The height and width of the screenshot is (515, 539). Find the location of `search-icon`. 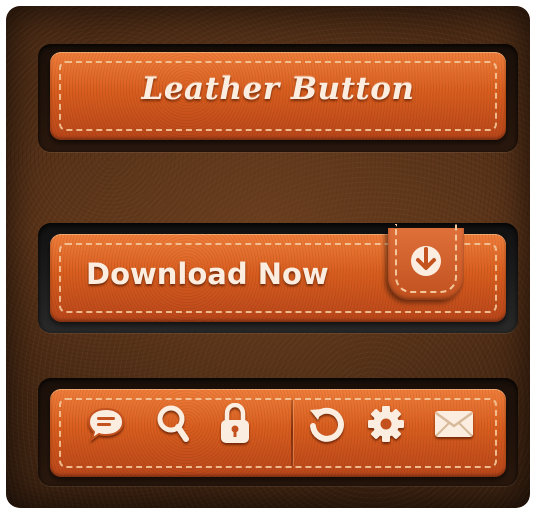

search-icon is located at coordinates (173, 423).